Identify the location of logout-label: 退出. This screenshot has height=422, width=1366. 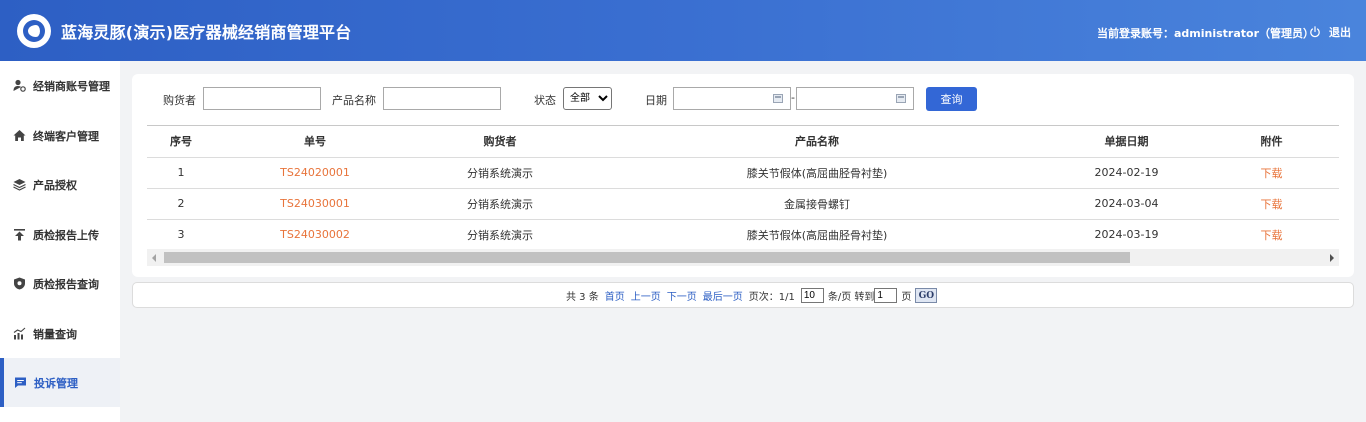
(1340, 32).